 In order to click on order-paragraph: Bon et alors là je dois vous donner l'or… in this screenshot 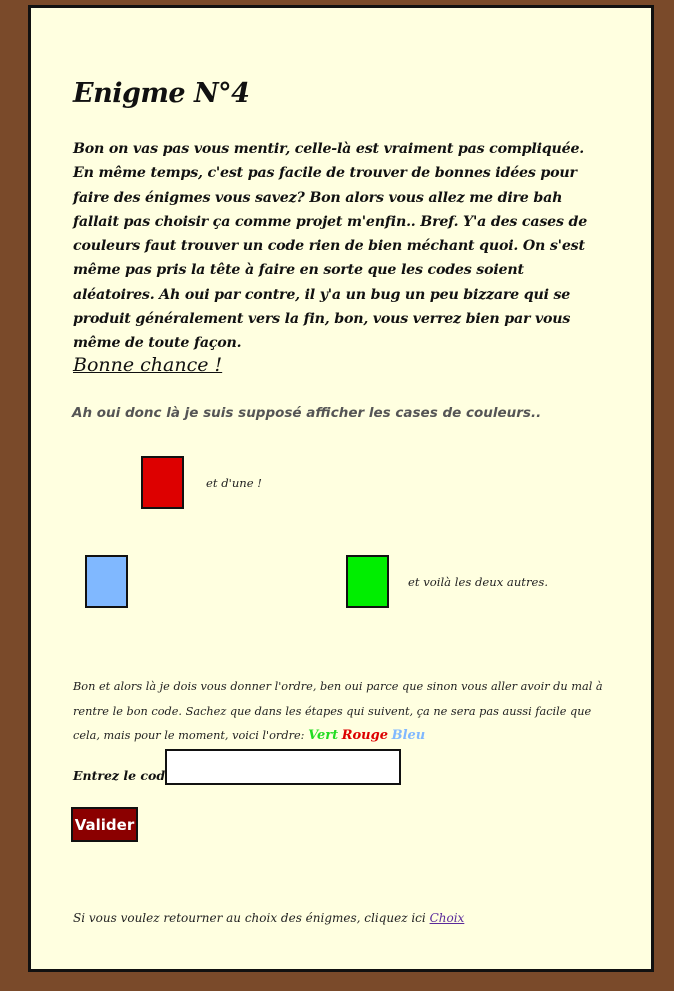, I will do `click(343, 712)`.